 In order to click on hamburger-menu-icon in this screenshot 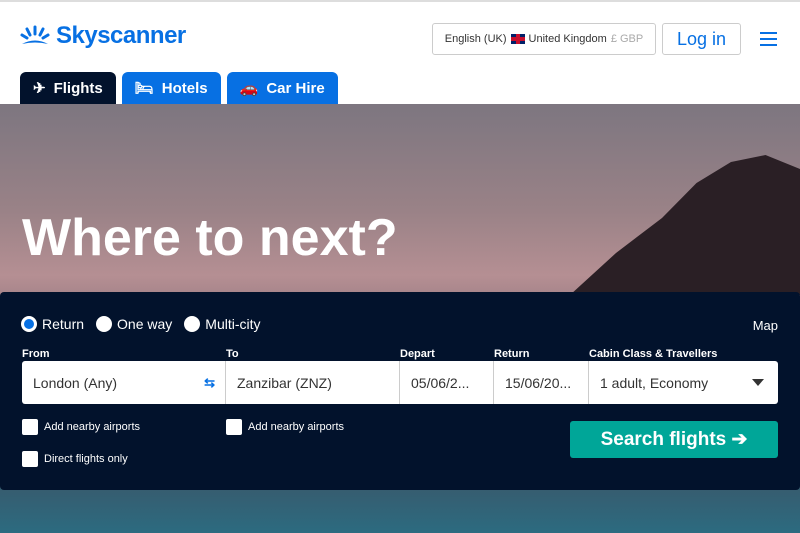, I will do `click(768, 39)`.